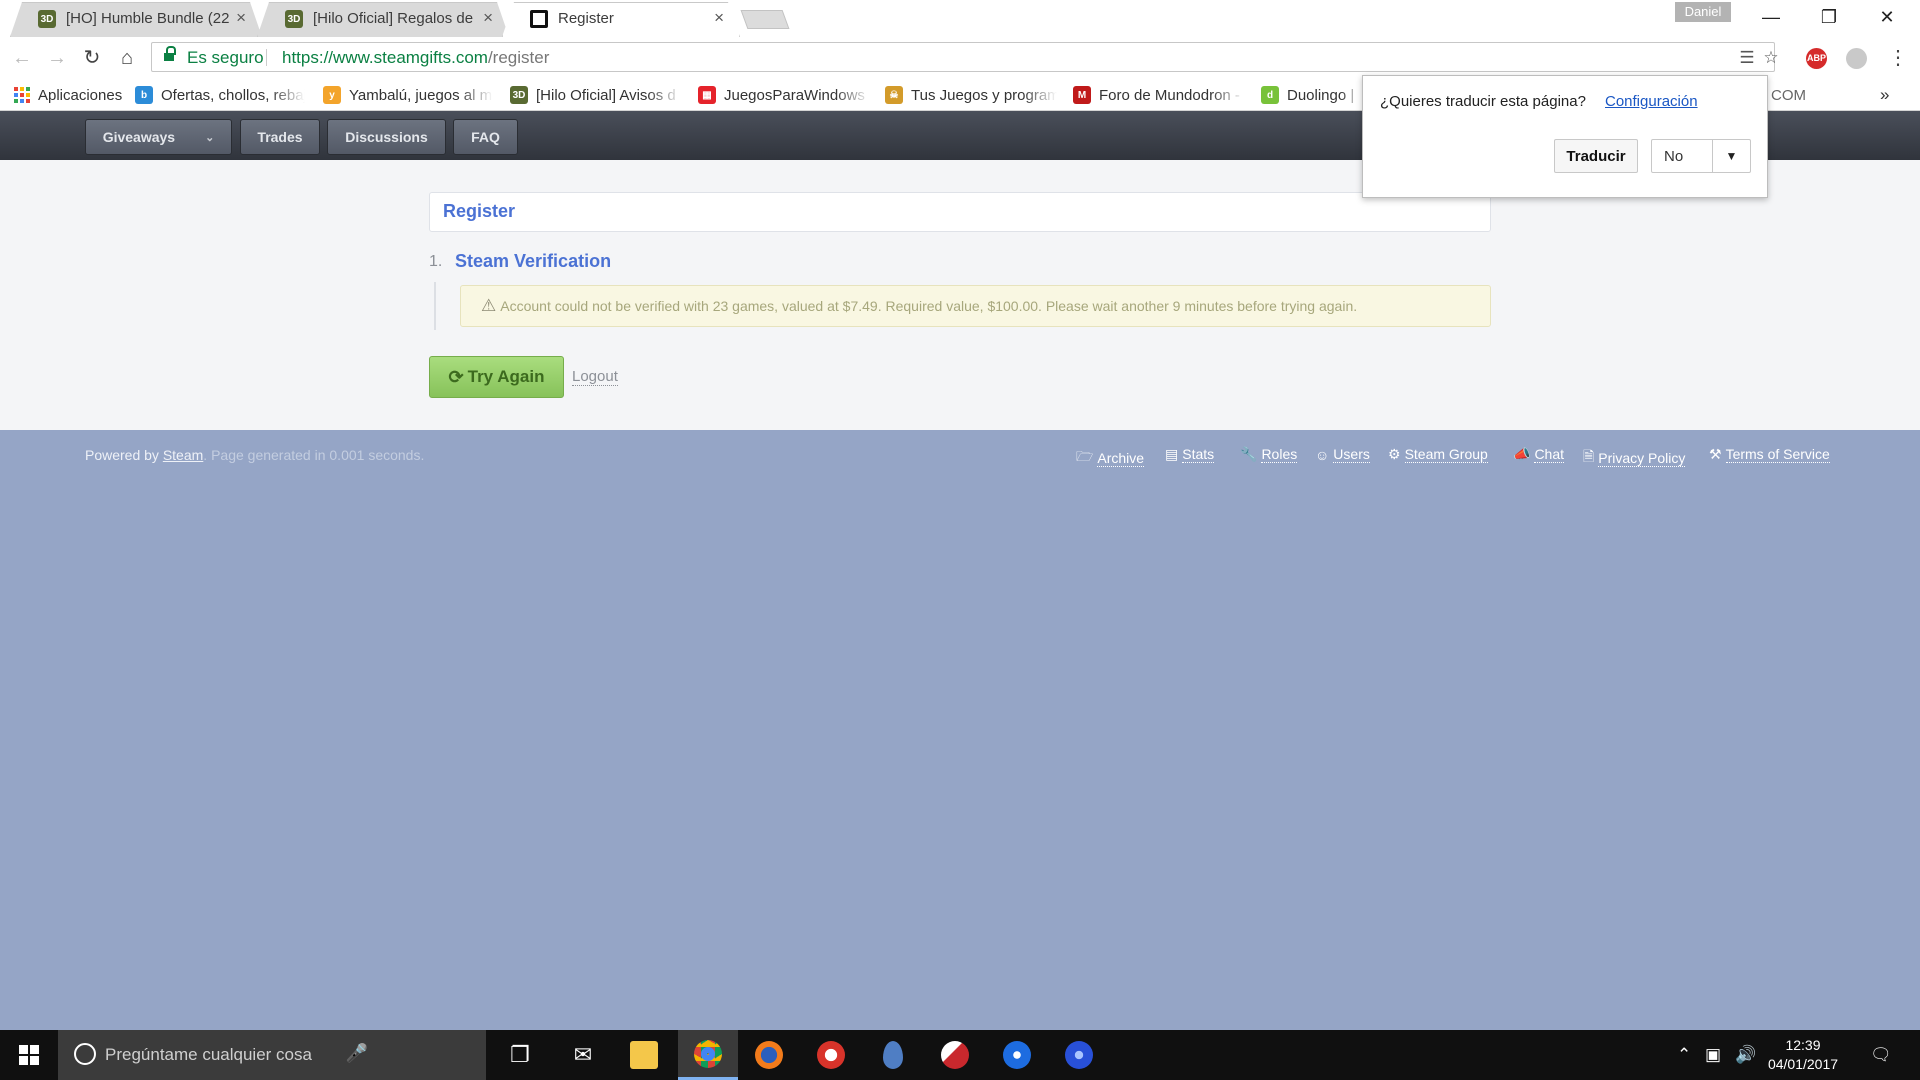 The width and height of the screenshot is (1920, 1080). What do you see at coordinates (183, 455) in the screenshot?
I see `steam-link: Steam` at bounding box center [183, 455].